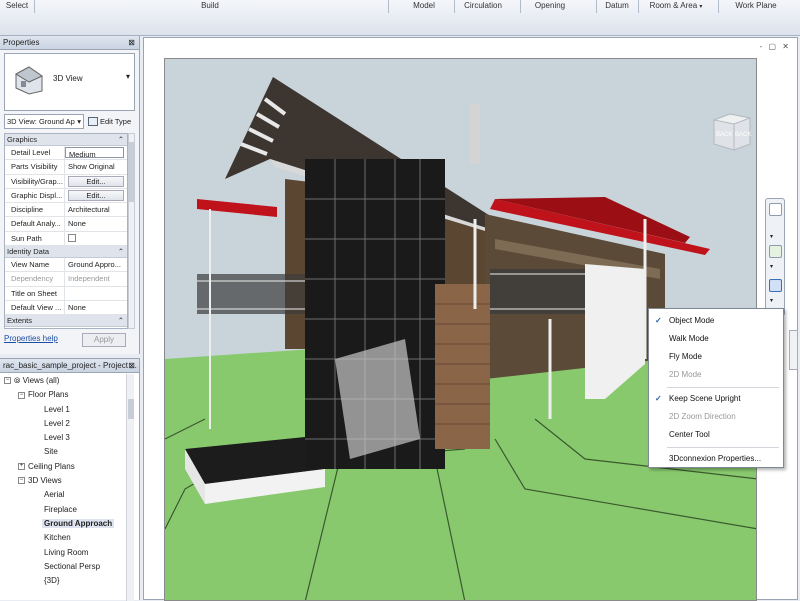 The height and width of the screenshot is (601, 800). I want to click on zoom-icon, so click(775, 251).